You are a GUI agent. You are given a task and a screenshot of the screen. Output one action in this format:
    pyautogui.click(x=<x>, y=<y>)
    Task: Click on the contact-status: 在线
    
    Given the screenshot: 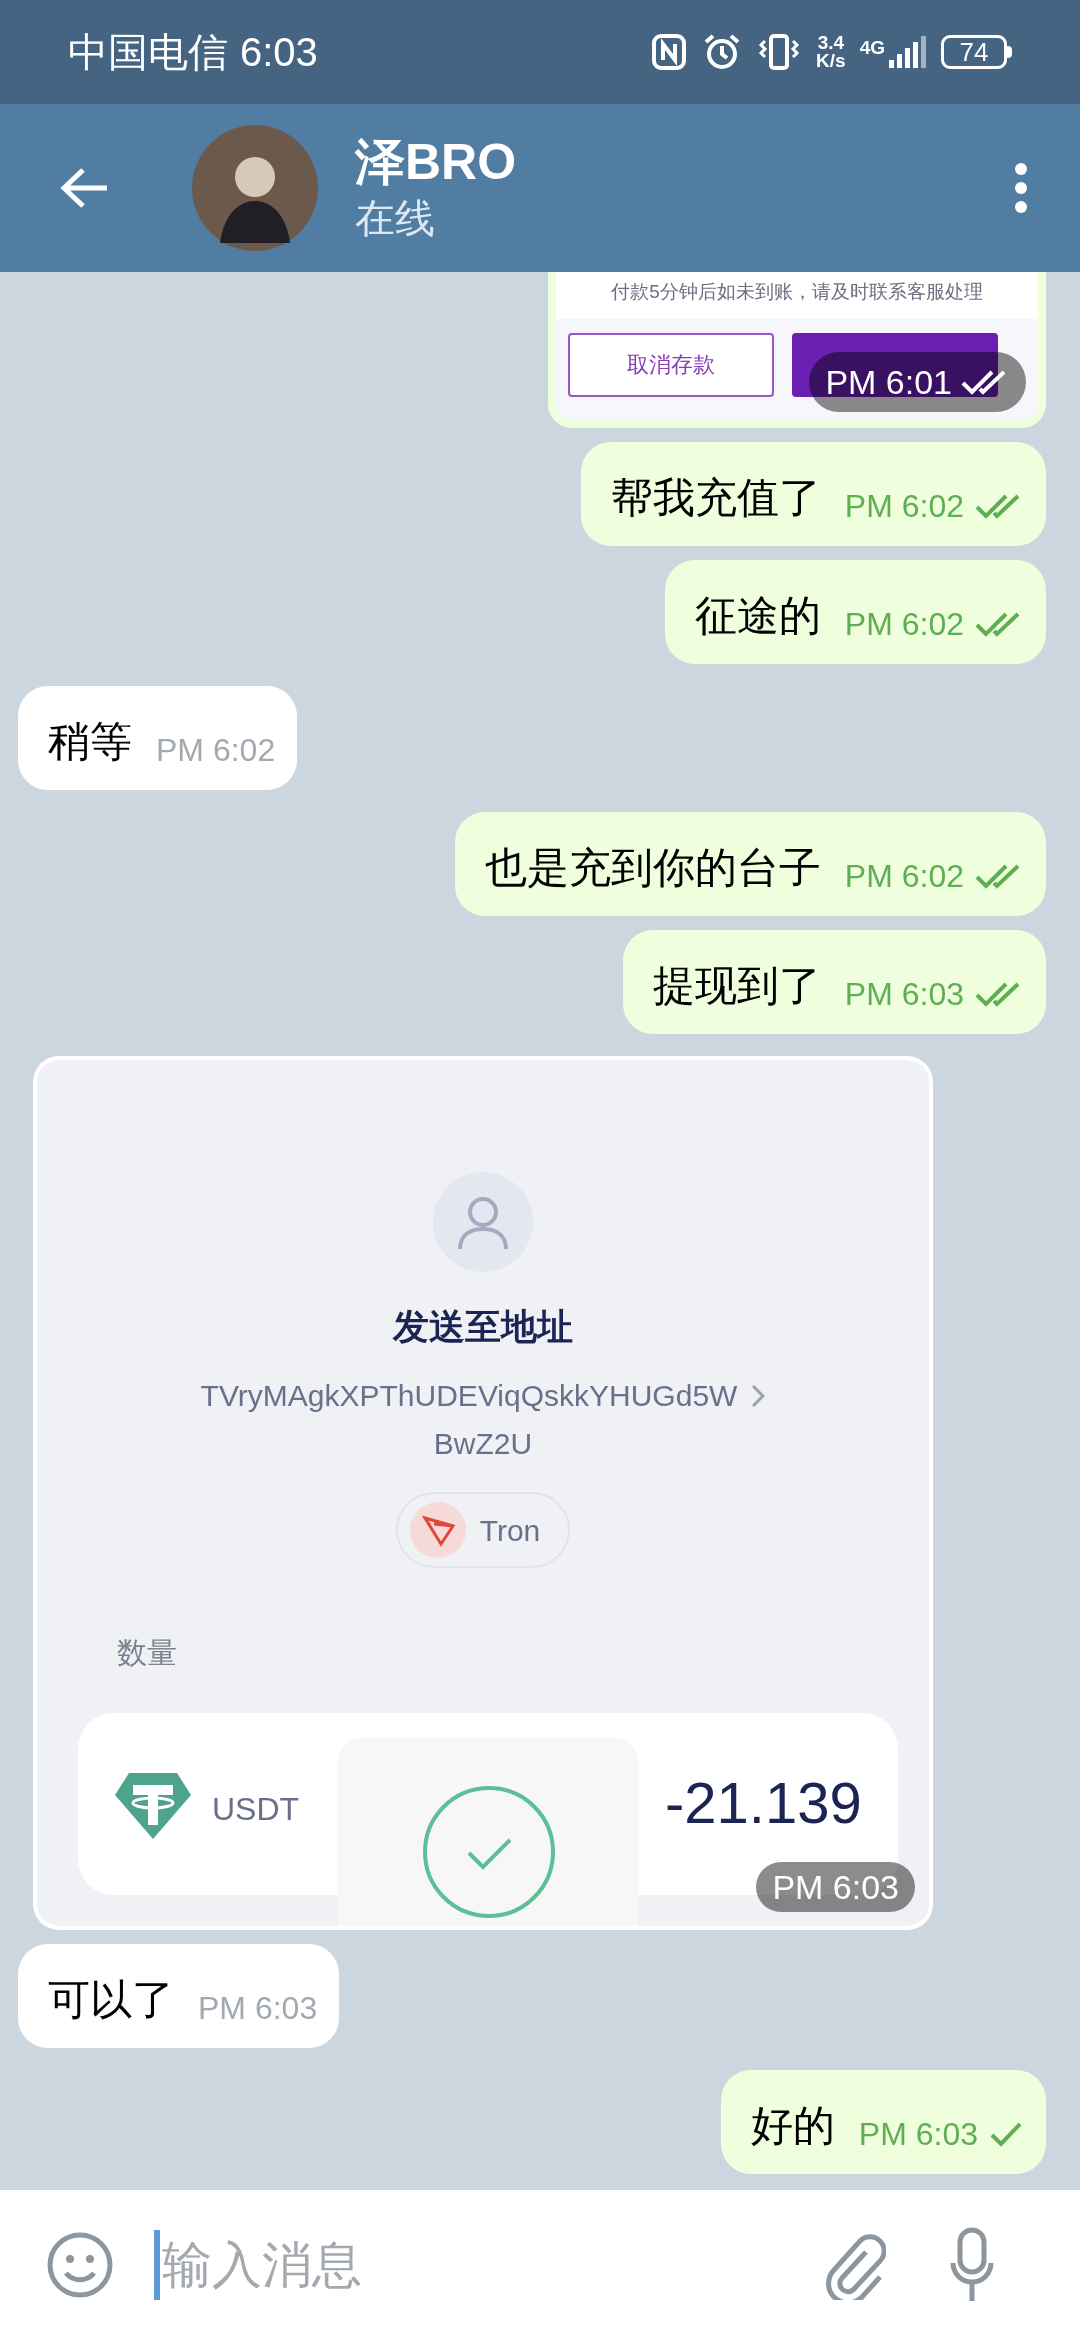 What is the action you would take?
    pyautogui.click(x=395, y=218)
    